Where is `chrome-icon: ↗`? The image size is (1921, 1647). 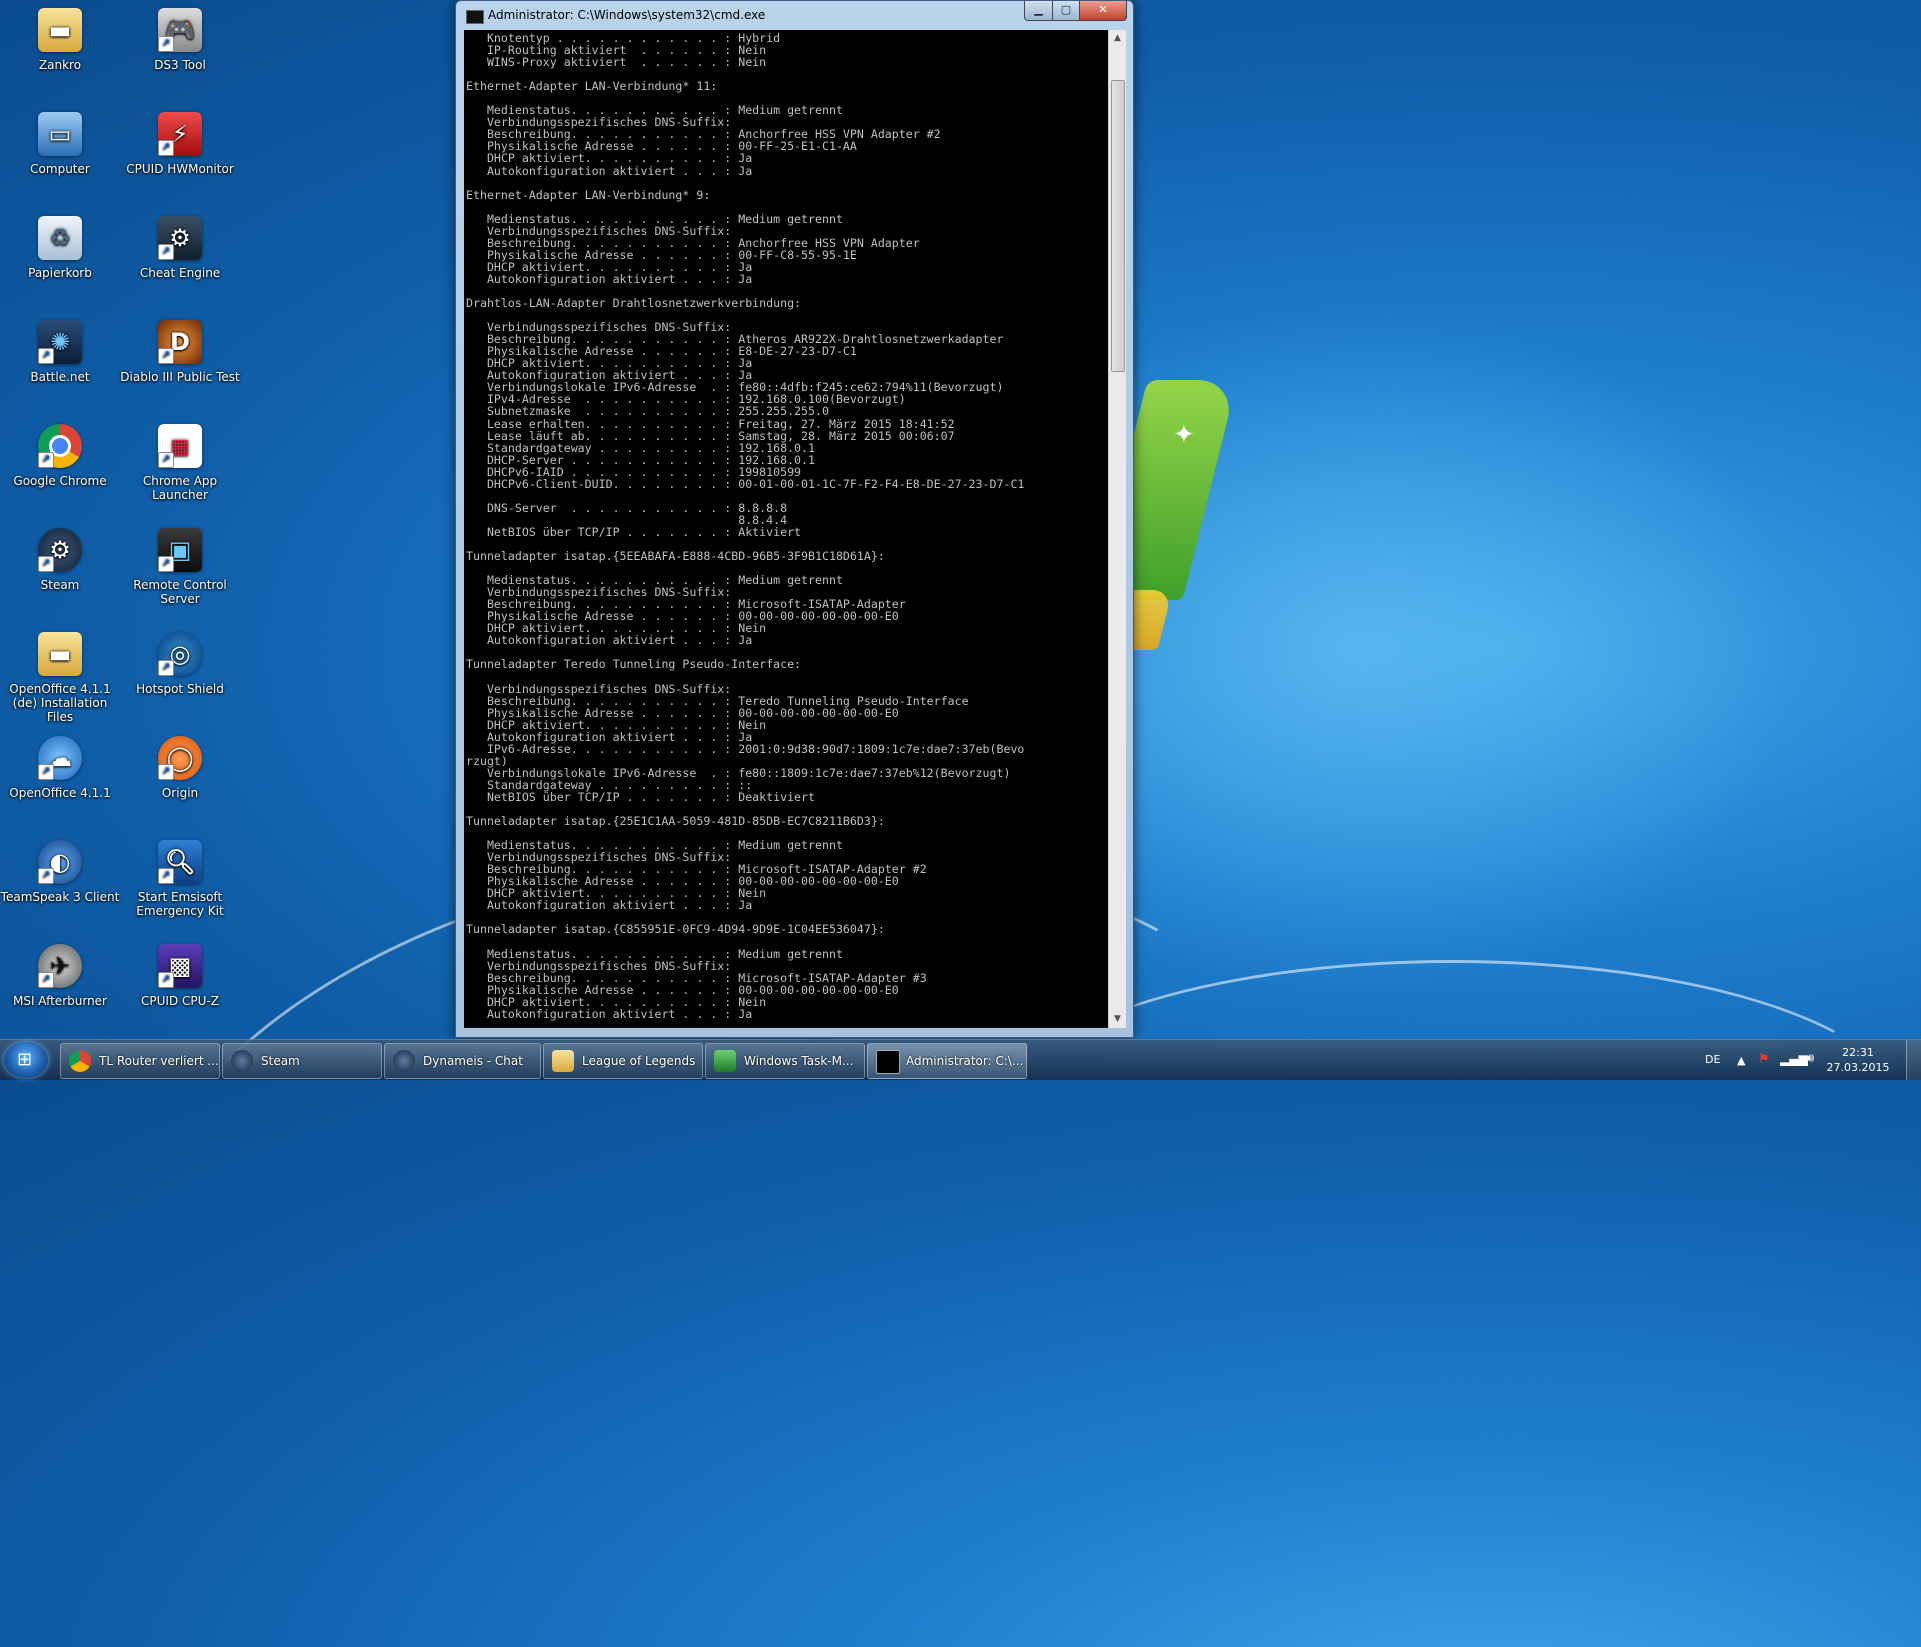
chrome-icon: ↗ is located at coordinates (60, 446).